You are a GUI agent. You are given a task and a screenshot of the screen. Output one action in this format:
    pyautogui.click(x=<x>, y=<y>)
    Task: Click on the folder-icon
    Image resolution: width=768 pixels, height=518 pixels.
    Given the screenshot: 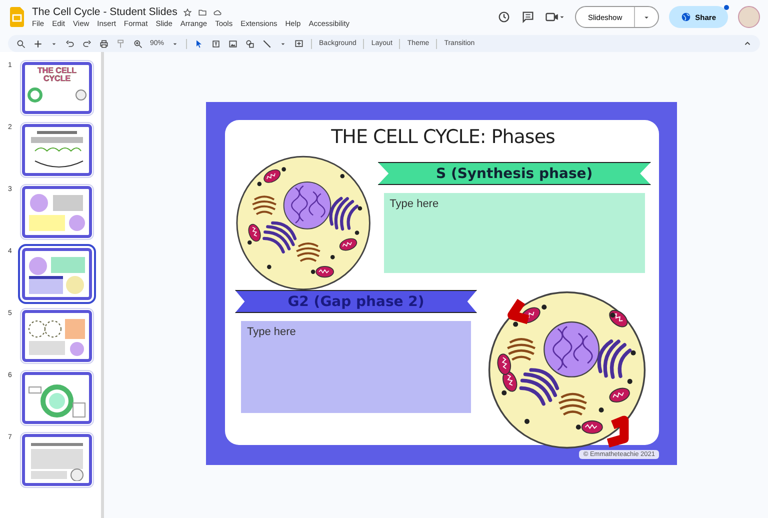 What is the action you would take?
    pyautogui.click(x=203, y=12)
    